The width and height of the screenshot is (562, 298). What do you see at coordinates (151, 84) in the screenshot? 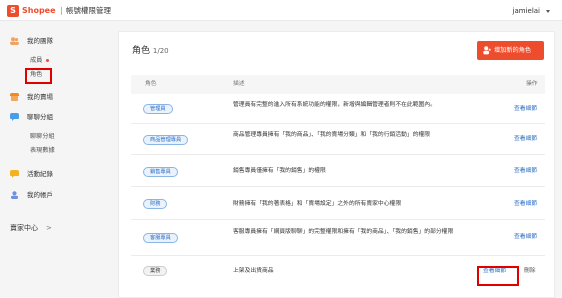
I see `column-header-role: 角色` at bounding box center [151, 84].